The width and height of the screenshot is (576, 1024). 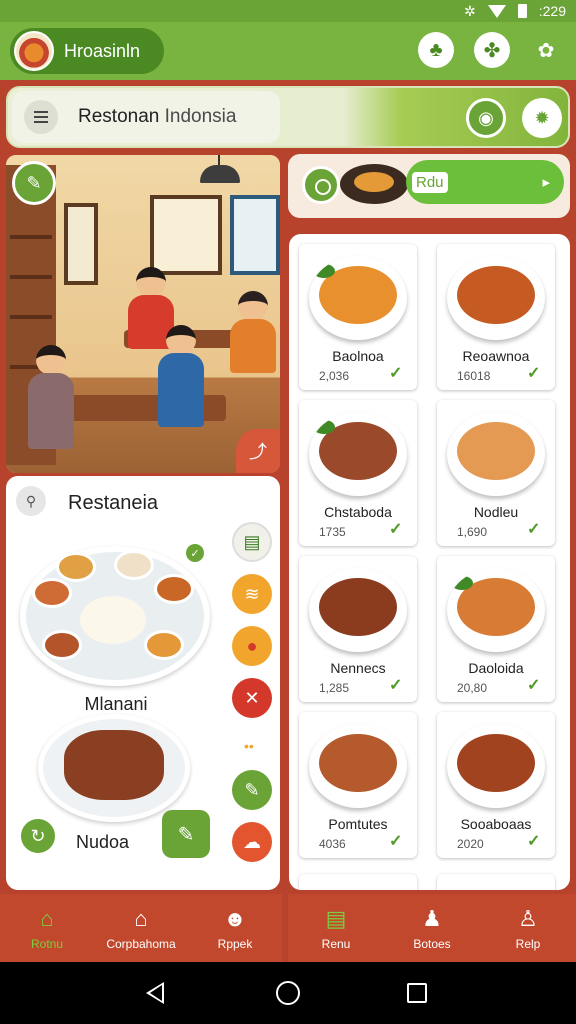 I want to click on back-icon, so click(x=155, y=993).